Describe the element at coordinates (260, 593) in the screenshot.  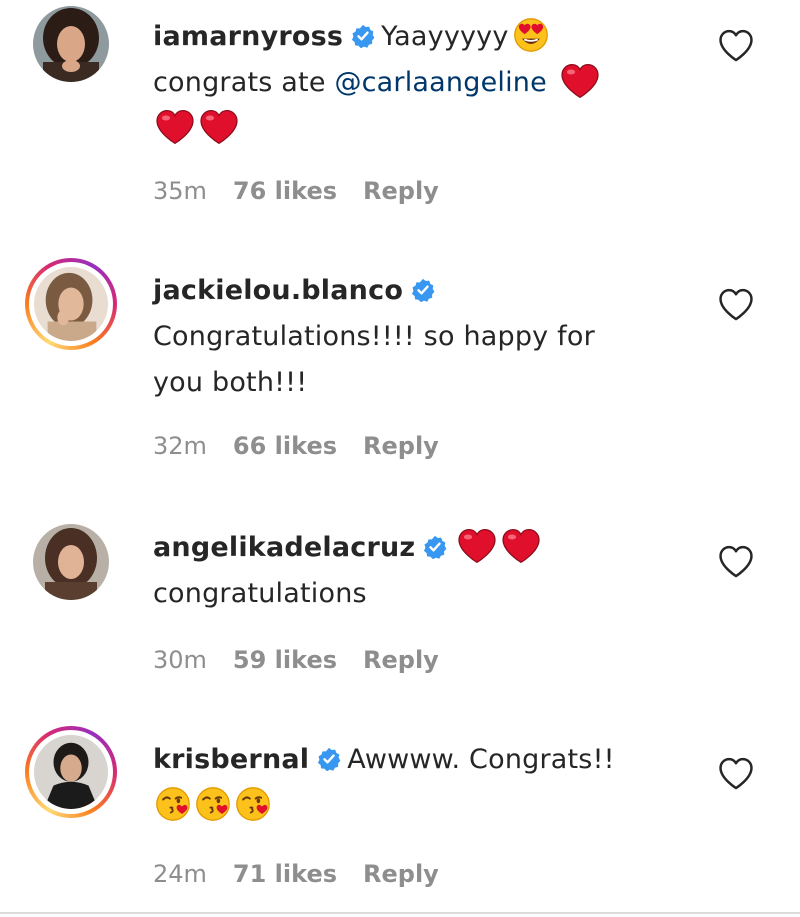
I see `comment-text: congratulations` at that location.